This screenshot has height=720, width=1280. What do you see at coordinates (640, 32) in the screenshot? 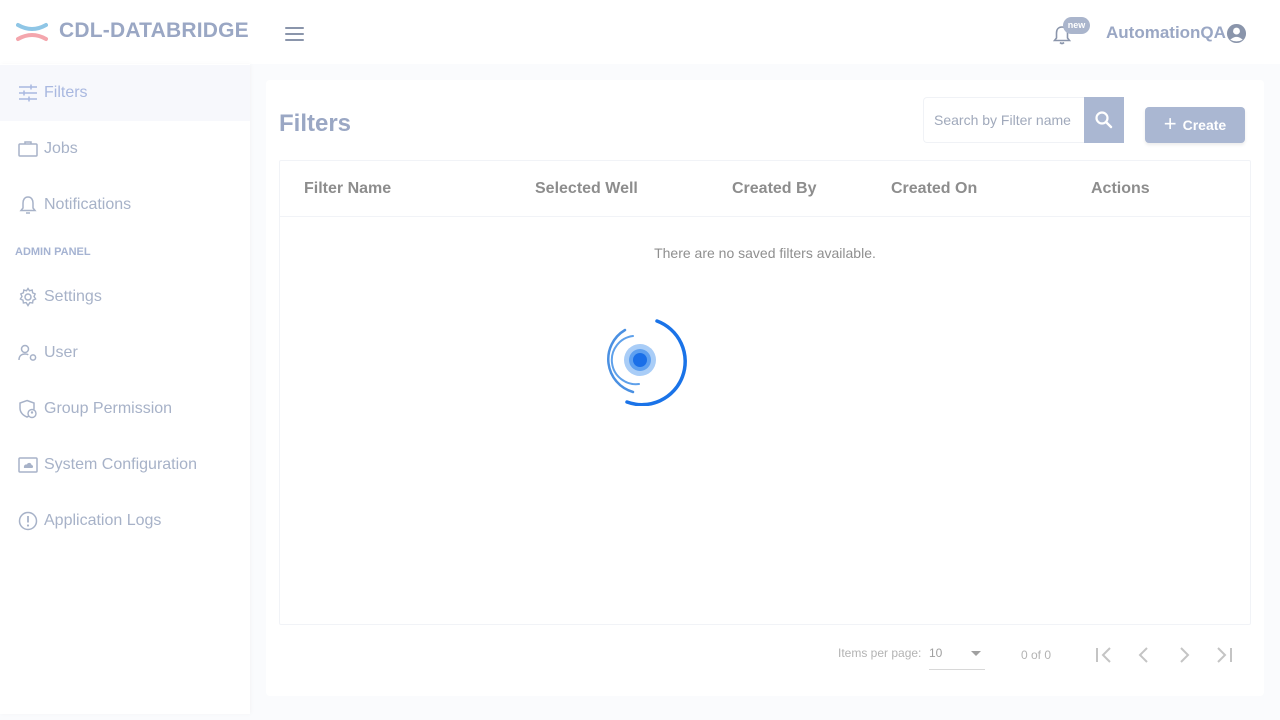
I see `top-bar: CDL-DATABRIDGE new AutomationQA` at bounding box center [640, 32].